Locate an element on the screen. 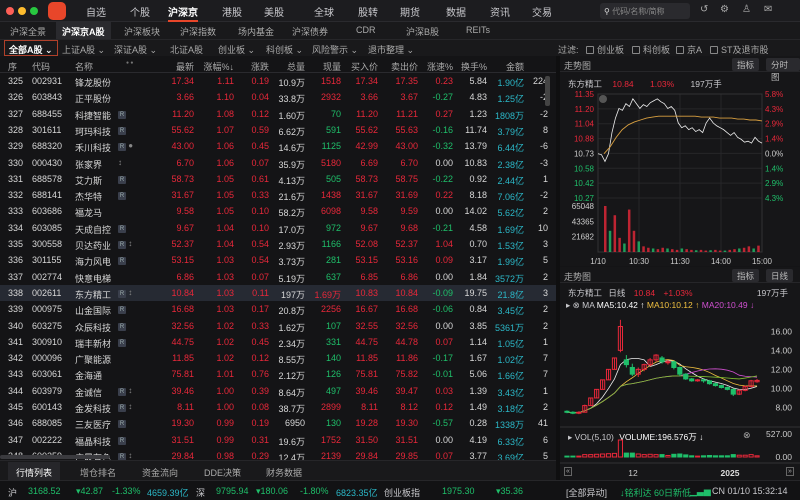 Image resolution: width=800 pixels, height=500 pixels. sh-index-value: 3168.52 is located at coordinates (44, 491).